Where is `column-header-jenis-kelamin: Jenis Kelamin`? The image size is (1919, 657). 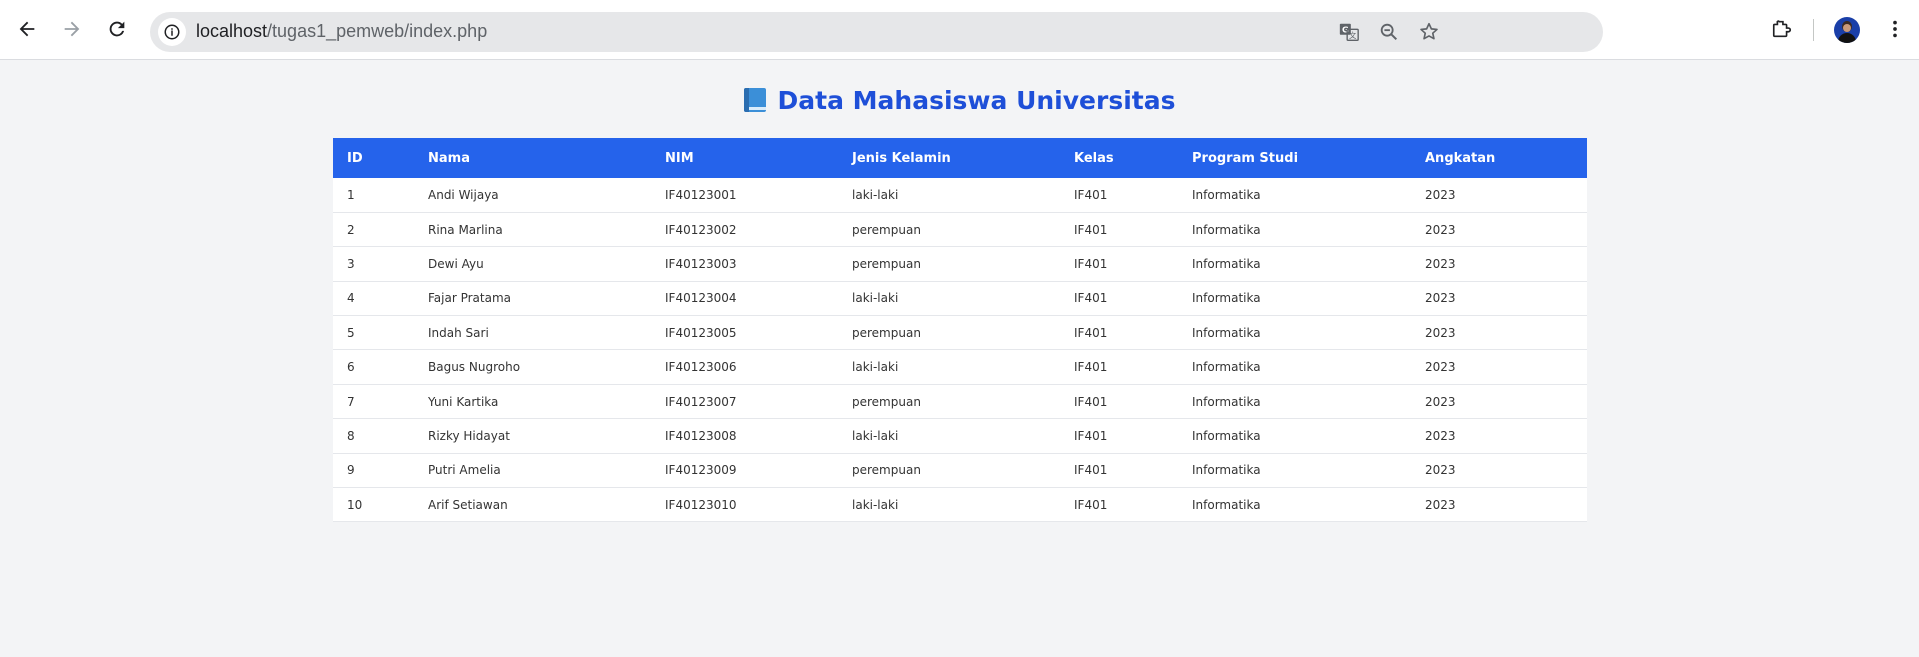
column-header-jenis-kelamin: Jenis Kelamin is located at coordinates (949, 158).